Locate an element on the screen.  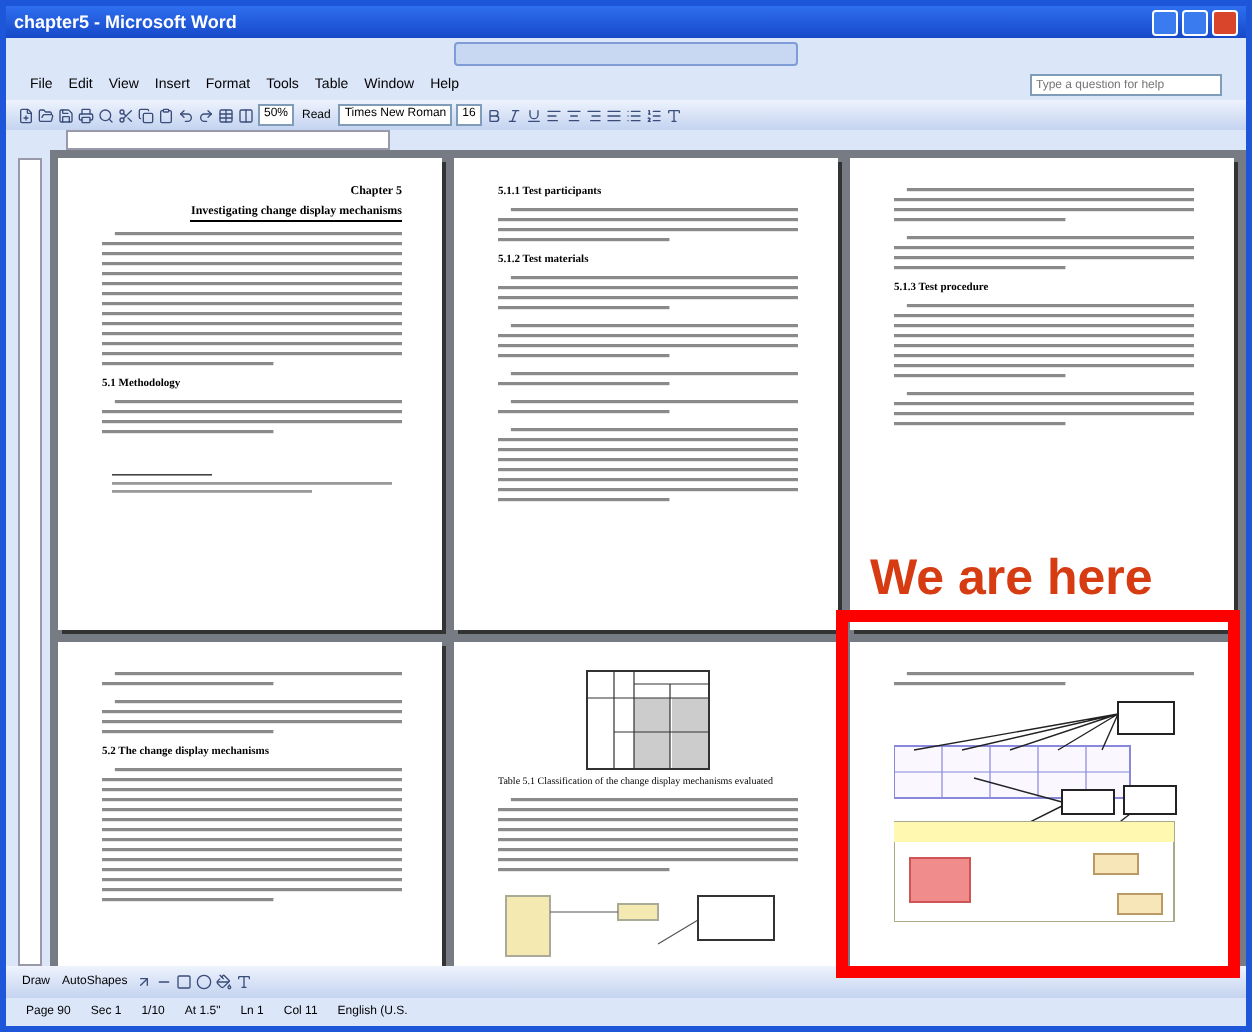
callout-text: We are here is located at coordinates (1011, 578).